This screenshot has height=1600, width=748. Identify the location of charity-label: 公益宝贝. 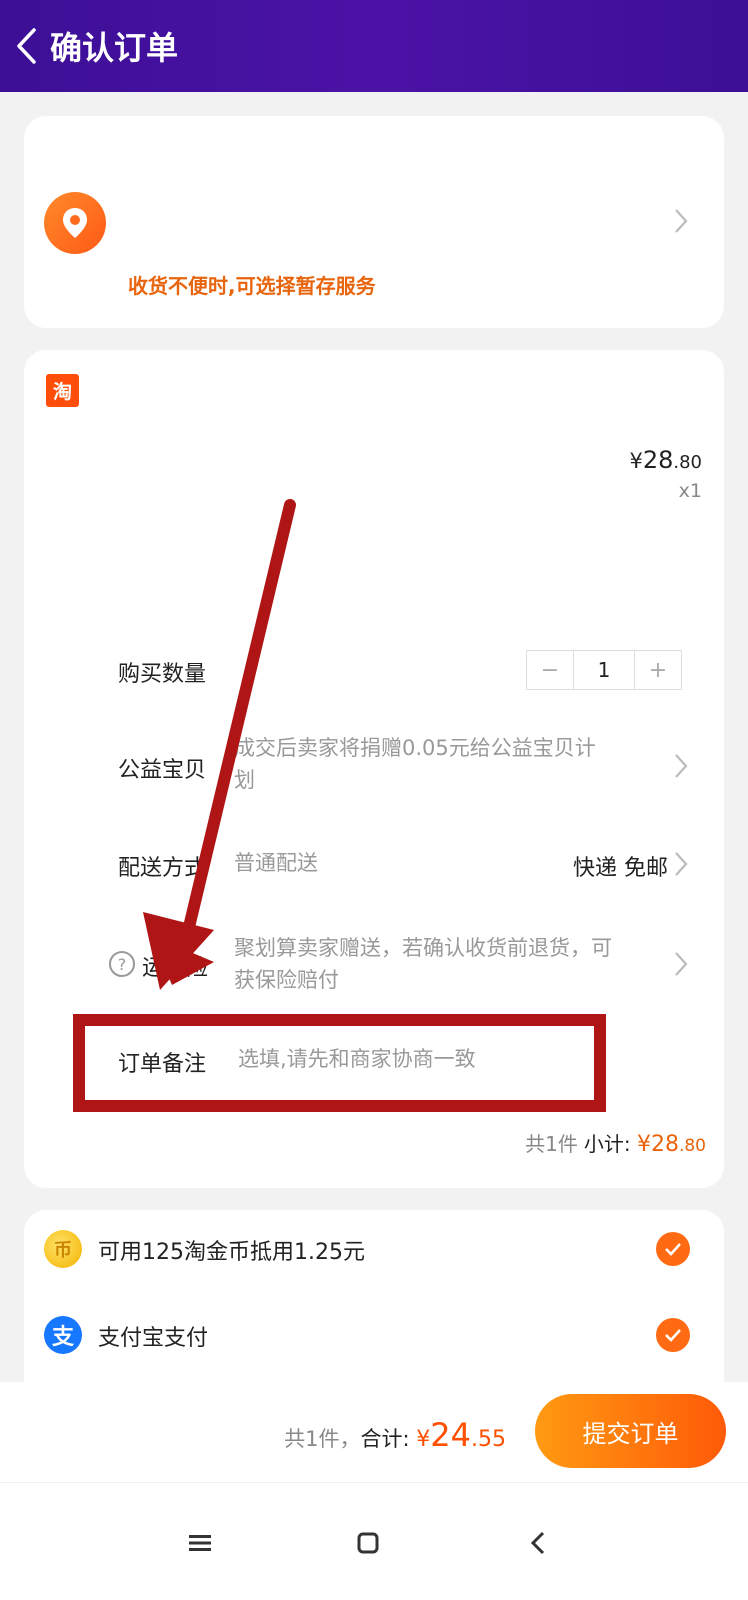
(162, 770).